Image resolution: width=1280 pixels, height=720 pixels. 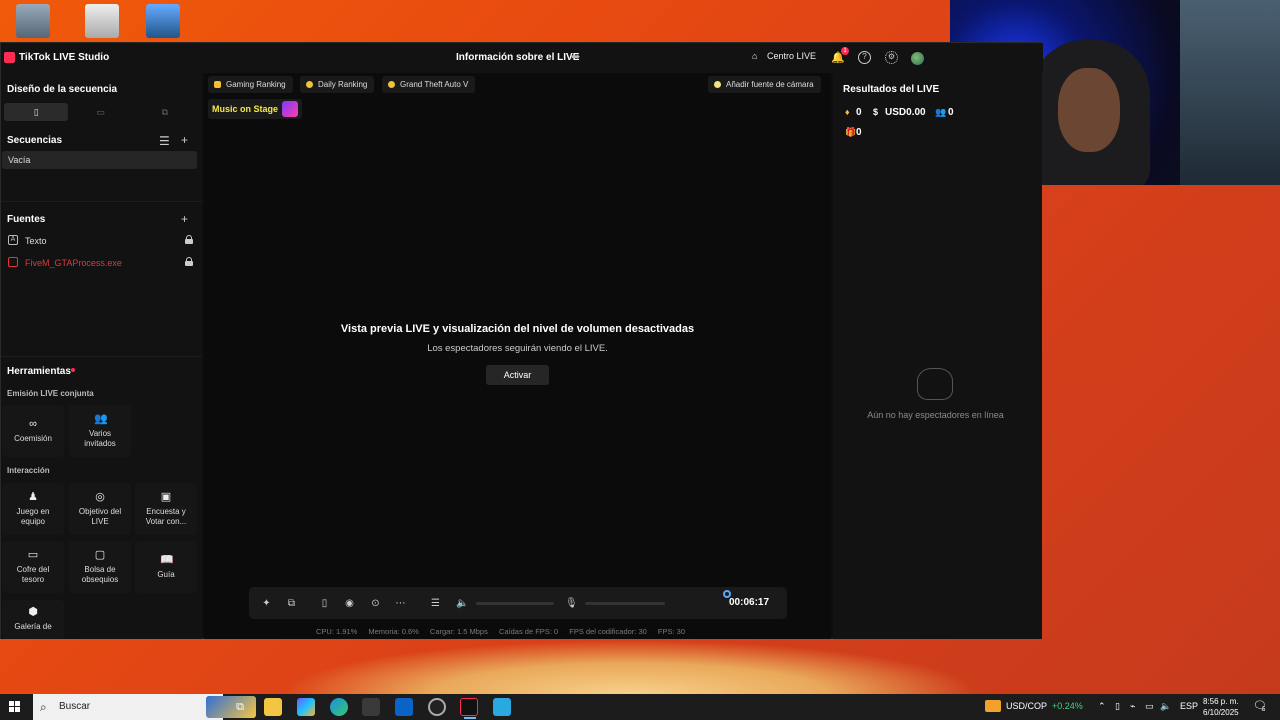 What do you see at coordinates (400, 603) in the screenshot?
I see `more-icon: ⋯` at bounding box center [400, 603].